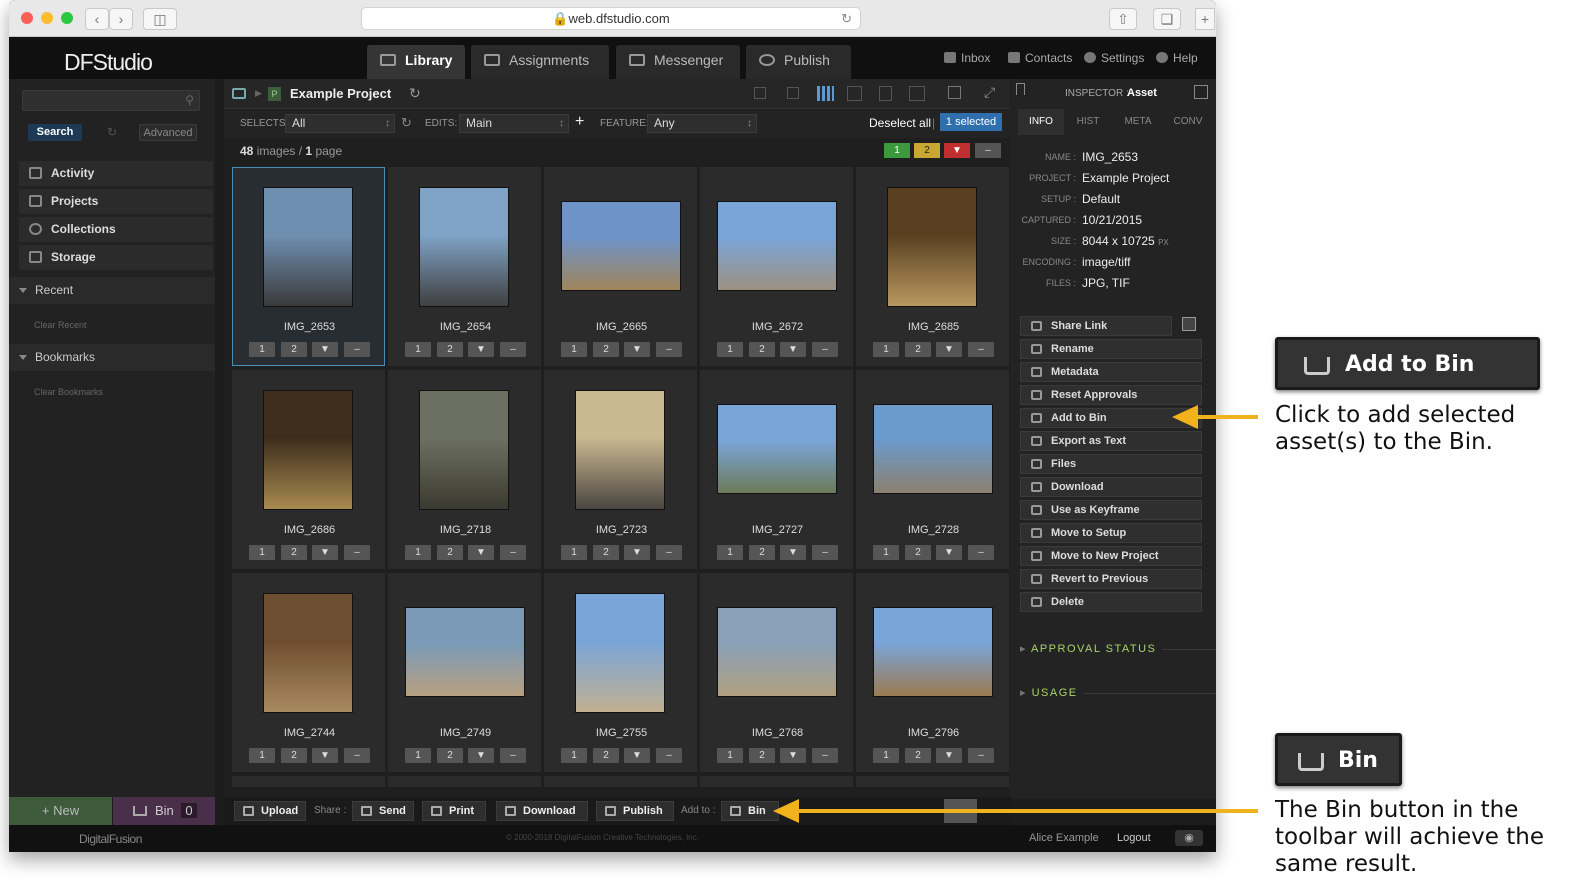 The height and width of the screenshot is (896, 1580). Describe the element at coordinates (1096, 326) in the screenshot. I see `action-share-link-button: Share Link` at that location.